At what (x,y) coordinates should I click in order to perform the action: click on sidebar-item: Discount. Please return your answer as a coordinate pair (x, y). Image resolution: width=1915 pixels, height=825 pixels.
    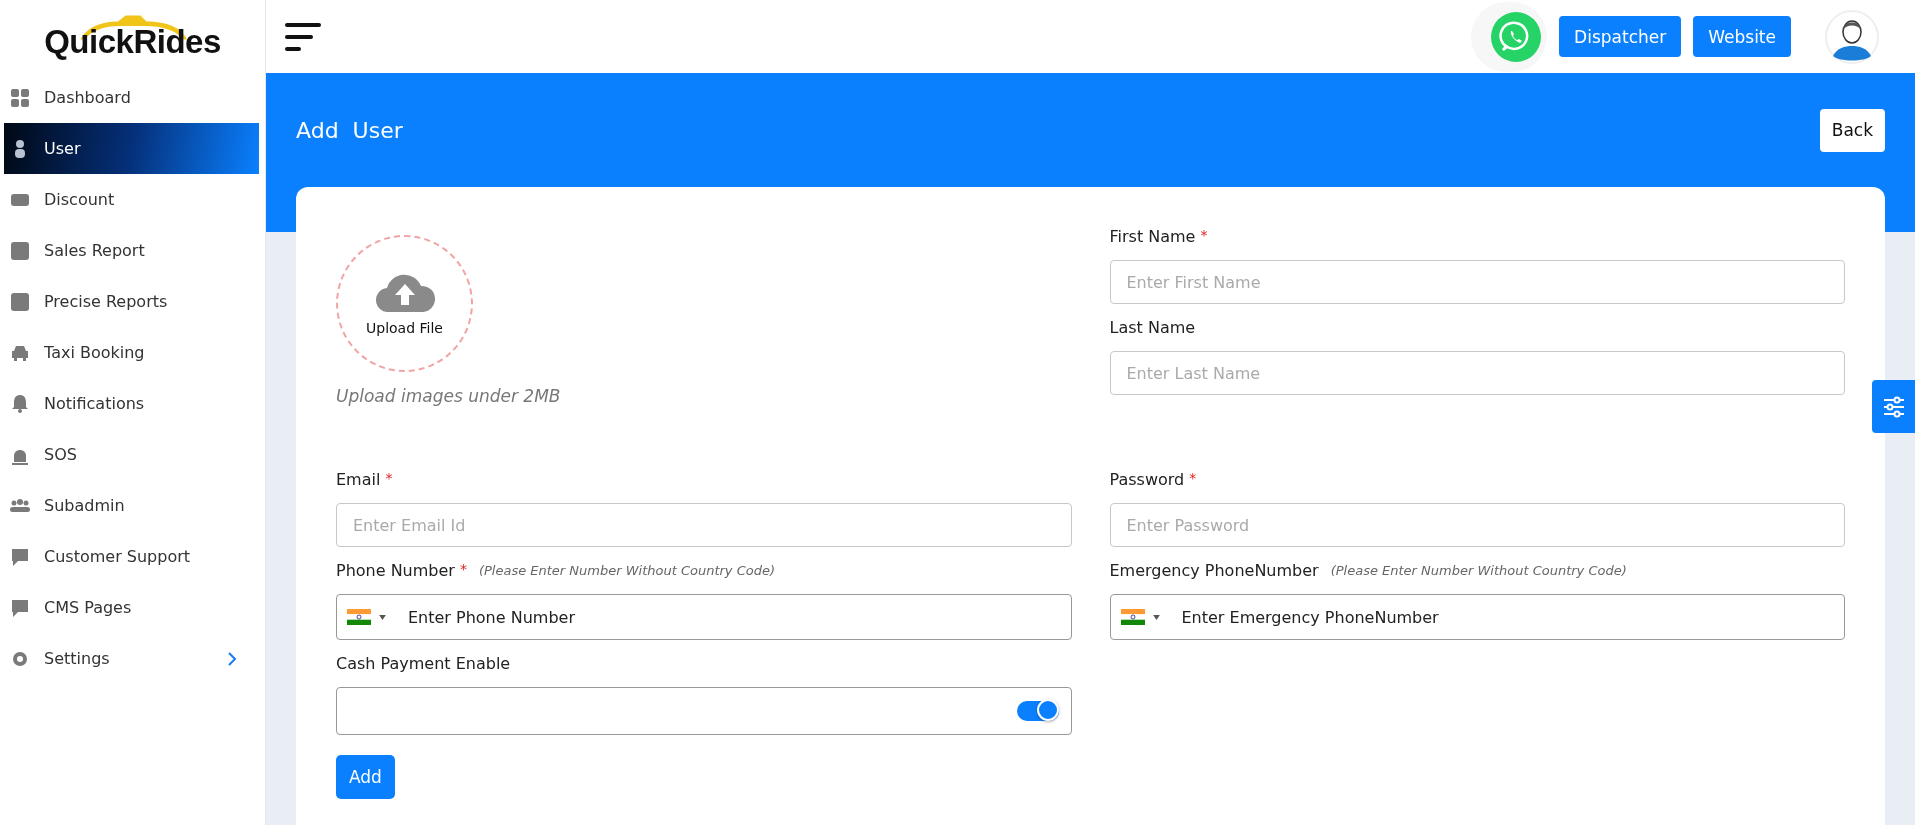
    Looking at the image, I should click on (131, 199).